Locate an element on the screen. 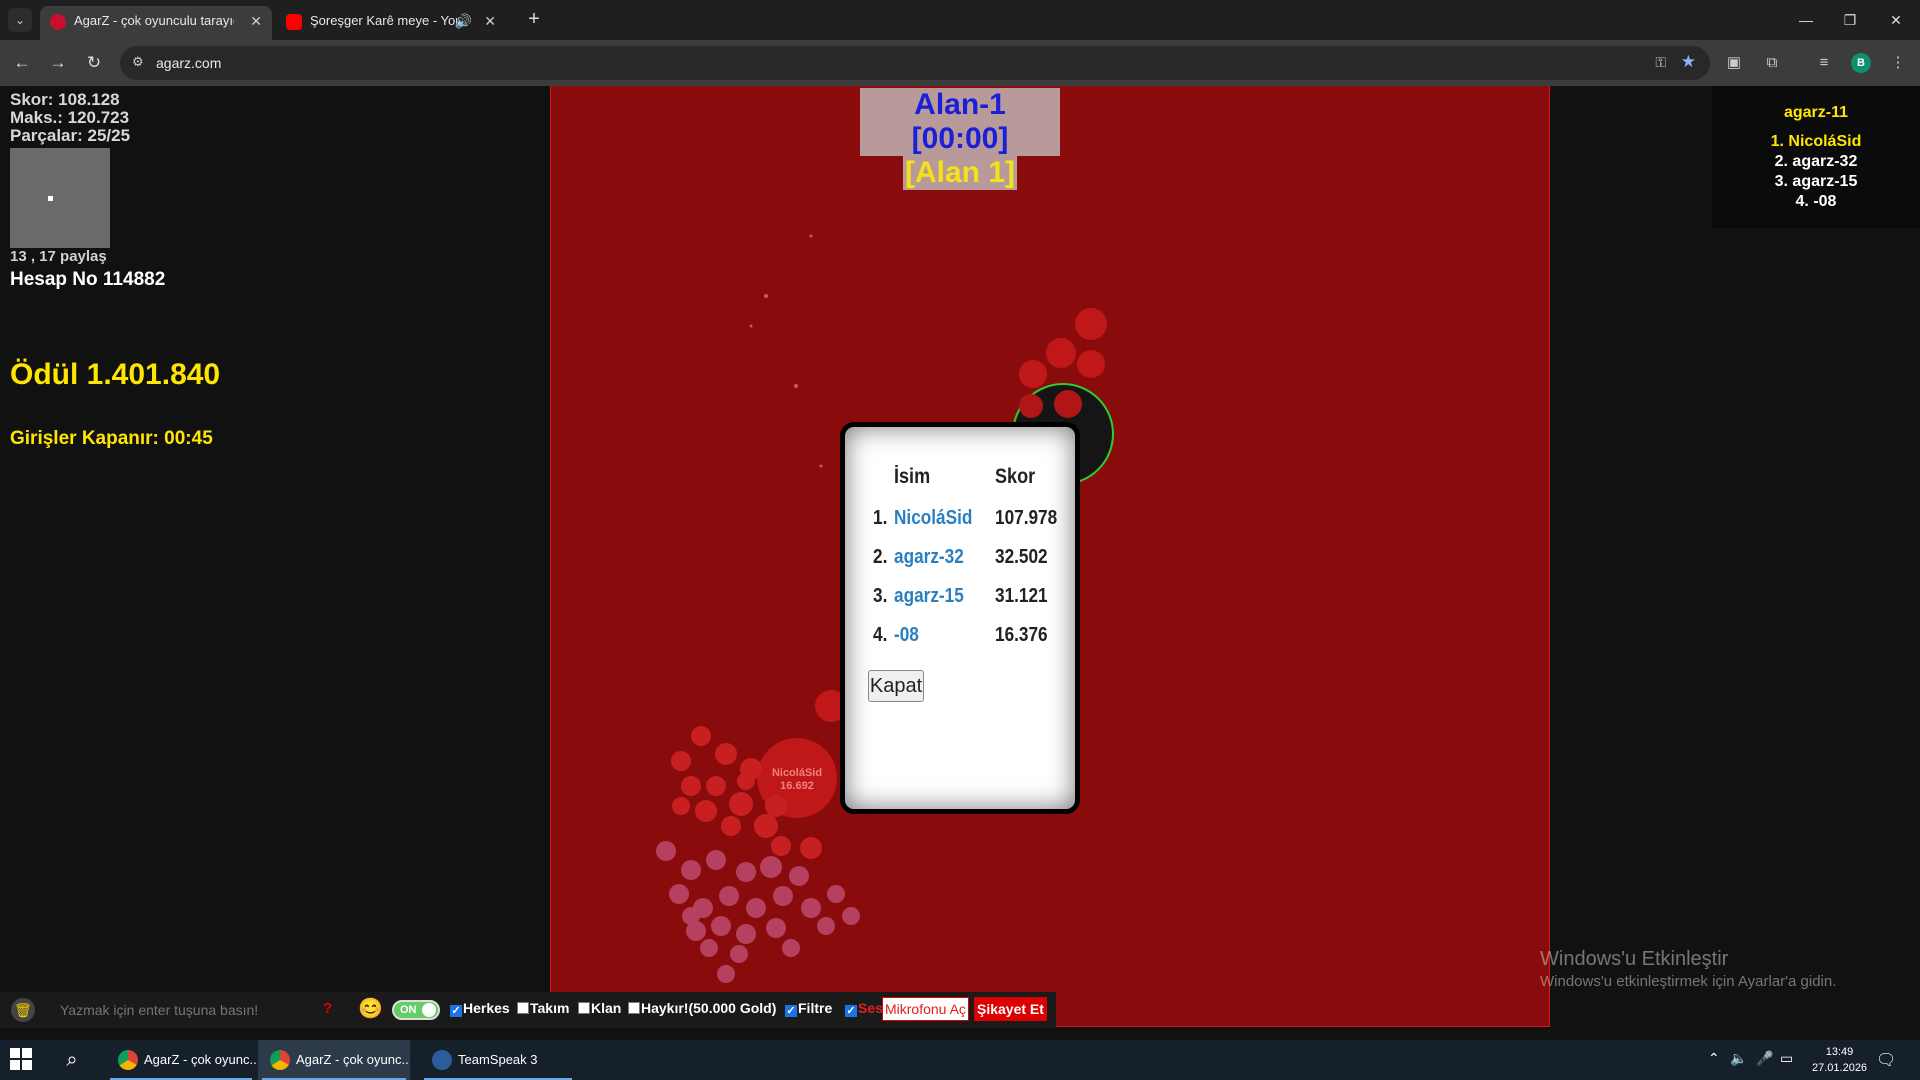 This screenshot has width=1920, height=1080. tab-search-chevron-icon: ⌄ is located at coordinates (20, 20).